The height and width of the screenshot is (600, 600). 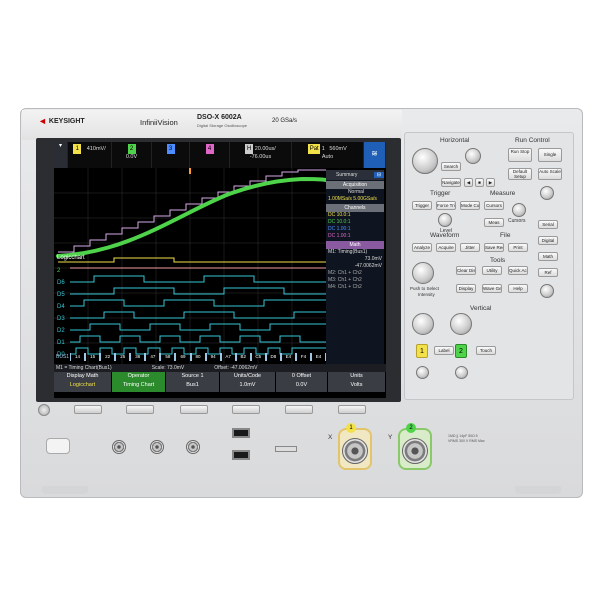 I want to click on close-summary-icon: ⊟, so click(x=379, y=175).